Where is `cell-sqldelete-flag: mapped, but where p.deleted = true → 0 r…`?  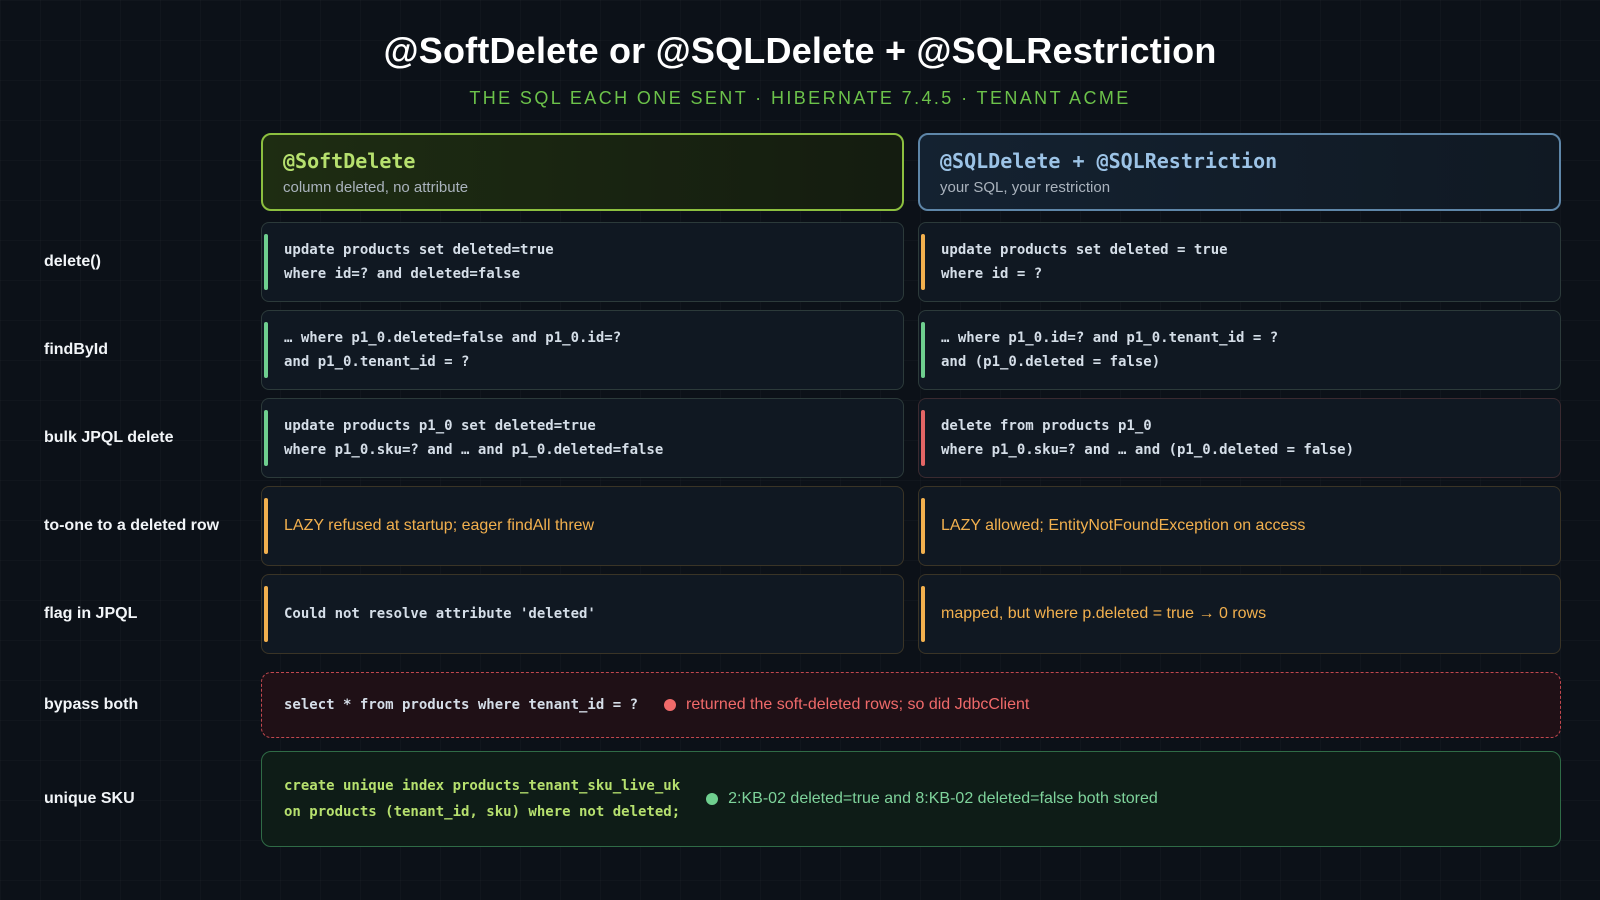
cell-sqldelete-flag: mapped, but where p.deleted = true → 0 r… is located at coordinates (1239, 614).